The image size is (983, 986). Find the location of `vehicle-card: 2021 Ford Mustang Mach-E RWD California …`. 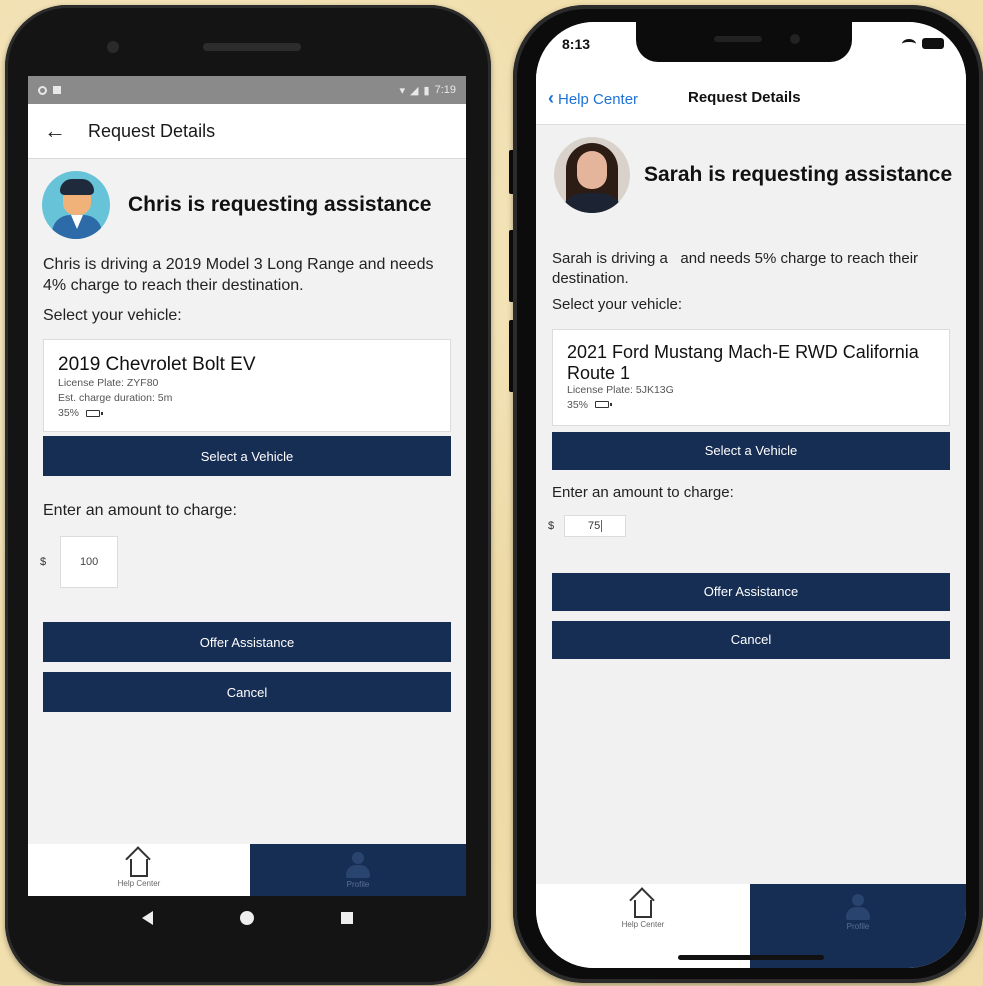

vehicle-card: 2021 Ford Mustang Mach-E RWD California … is located at coordinates (751, 377).